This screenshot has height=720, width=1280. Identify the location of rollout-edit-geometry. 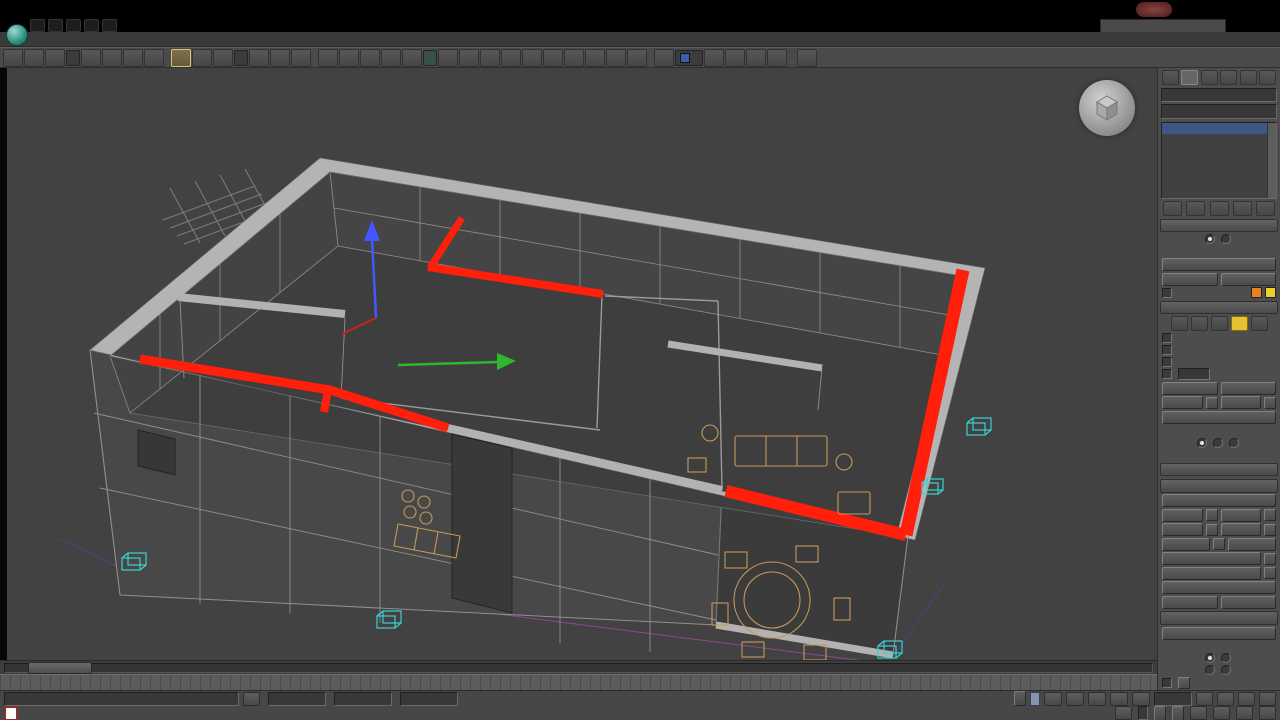
(1219, 618).